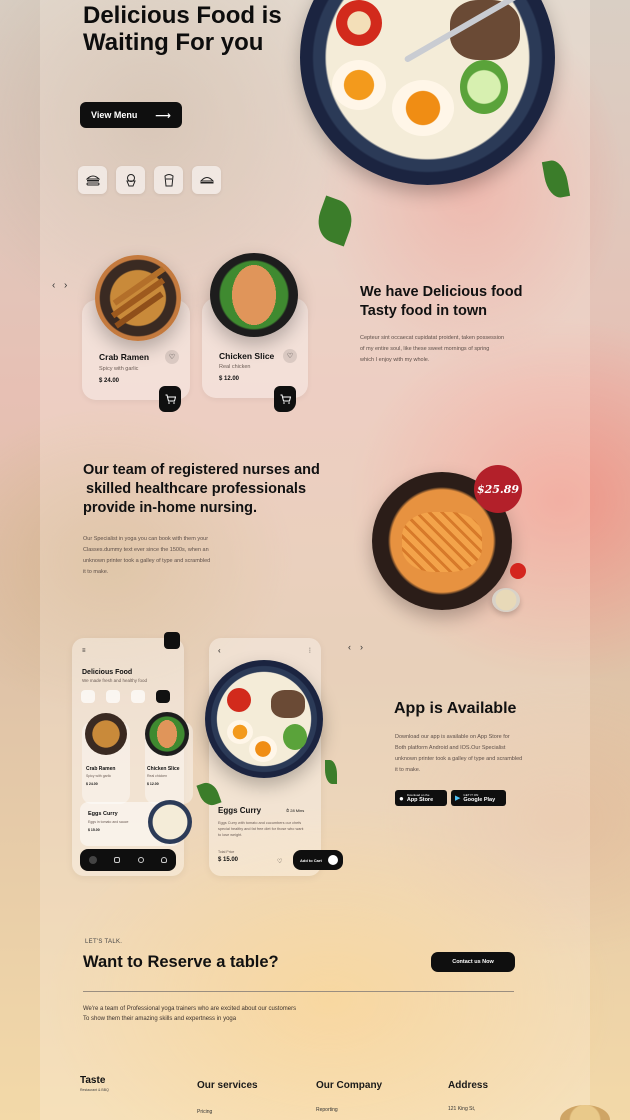  What do you see at coordinates (140, 860) in the screenshot?
I see `location-icon` at bounding box center [140, 860].